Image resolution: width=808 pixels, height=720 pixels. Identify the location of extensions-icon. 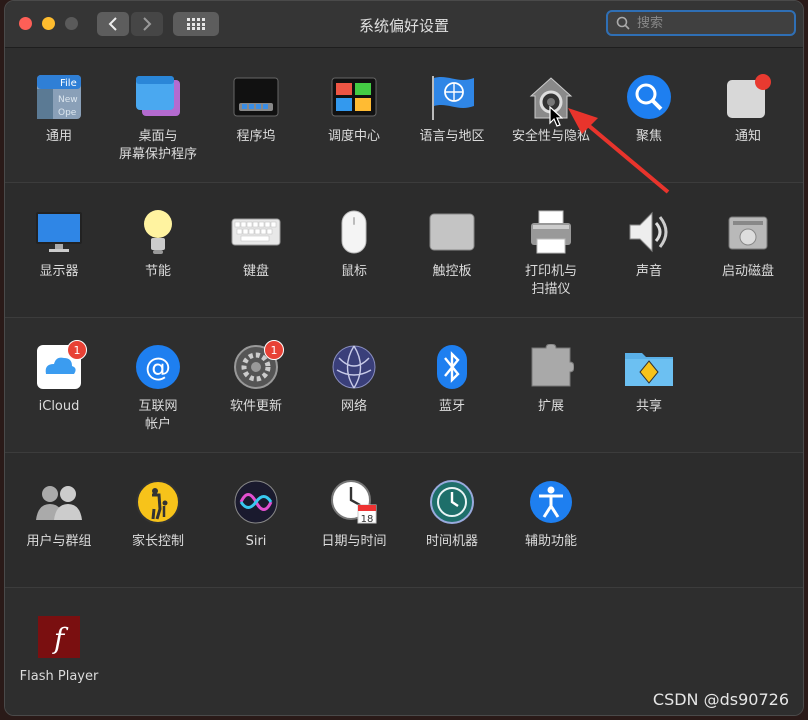
(551, 367).